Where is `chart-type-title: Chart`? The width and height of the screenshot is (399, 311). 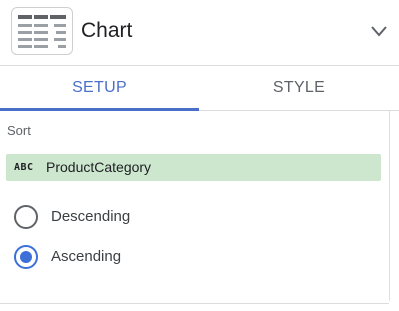 chart-type-title: Chart is located at coordinates (107, 30).